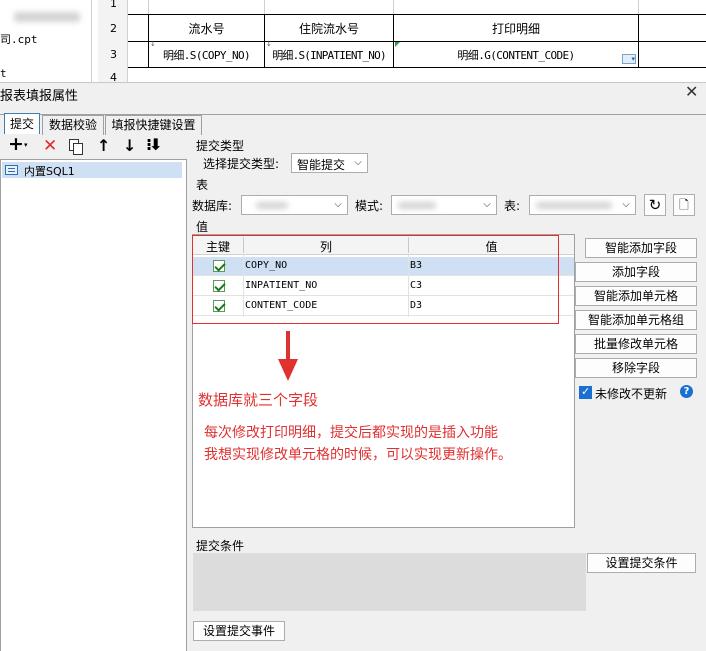 The height and width of the screenshot is (651, 706). I want to click on submit-type-select: 智能提交 ⌵, so click(329, 163).